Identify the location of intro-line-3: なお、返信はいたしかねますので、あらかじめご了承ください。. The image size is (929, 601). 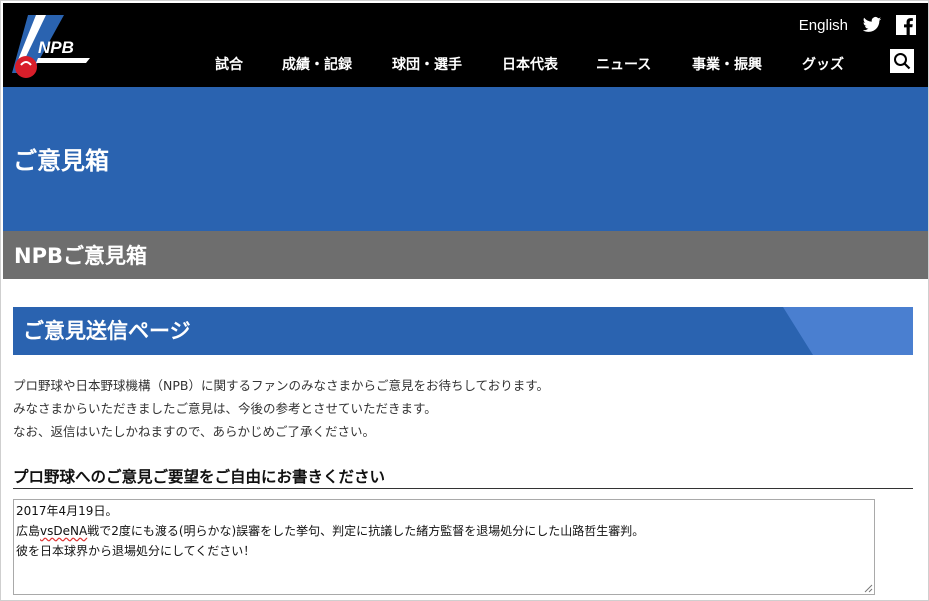
(194, 431).